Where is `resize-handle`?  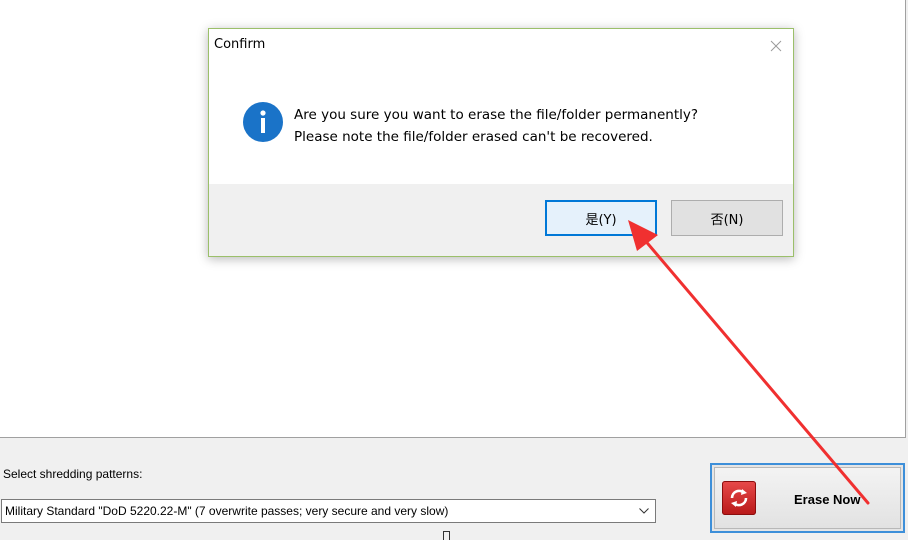 resize-handle is located at coordinates (446, 535).